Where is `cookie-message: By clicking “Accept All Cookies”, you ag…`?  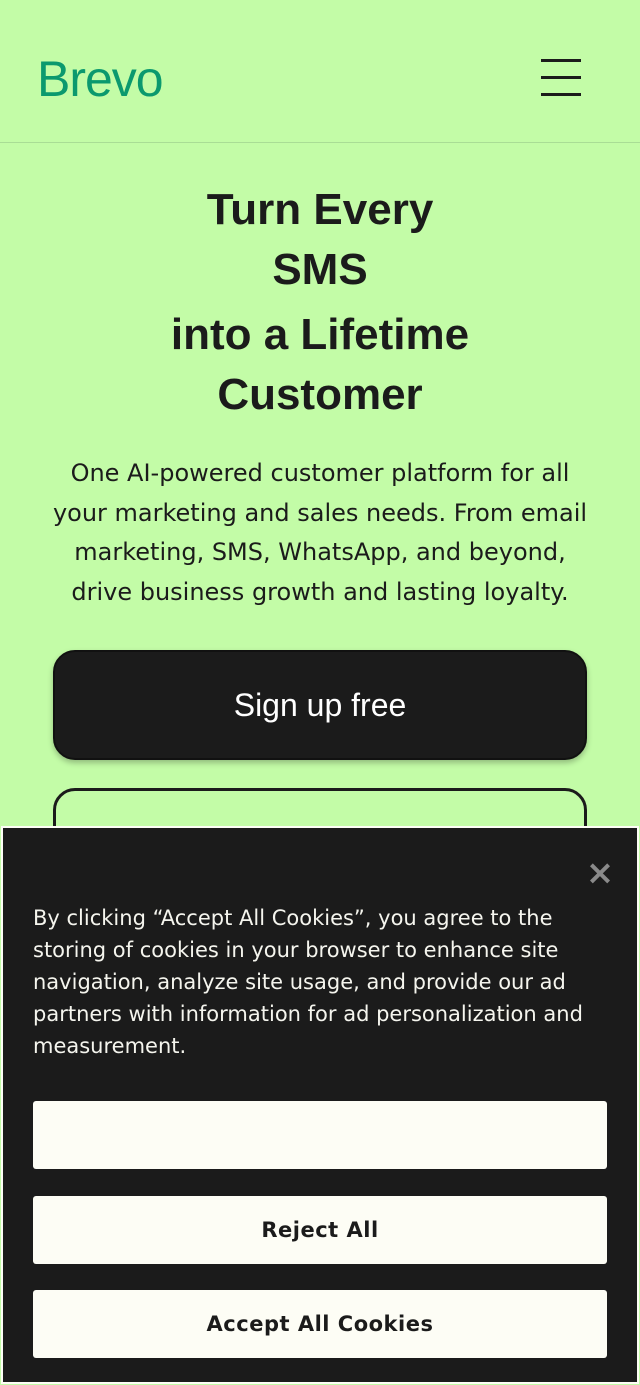
cookie-message: By clicking “Accept All Cookies”, you ag… is located at coordinates (308, 982).